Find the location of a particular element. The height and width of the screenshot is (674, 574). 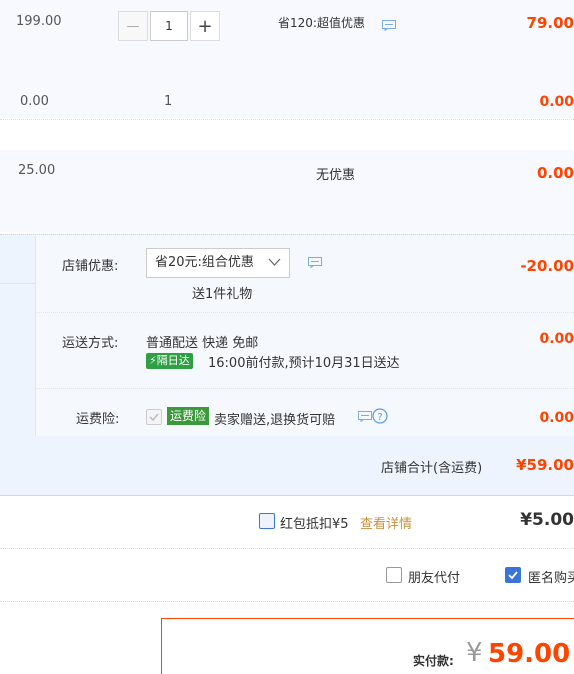

red-packet-checkbox is located at coordinates (267, 521).